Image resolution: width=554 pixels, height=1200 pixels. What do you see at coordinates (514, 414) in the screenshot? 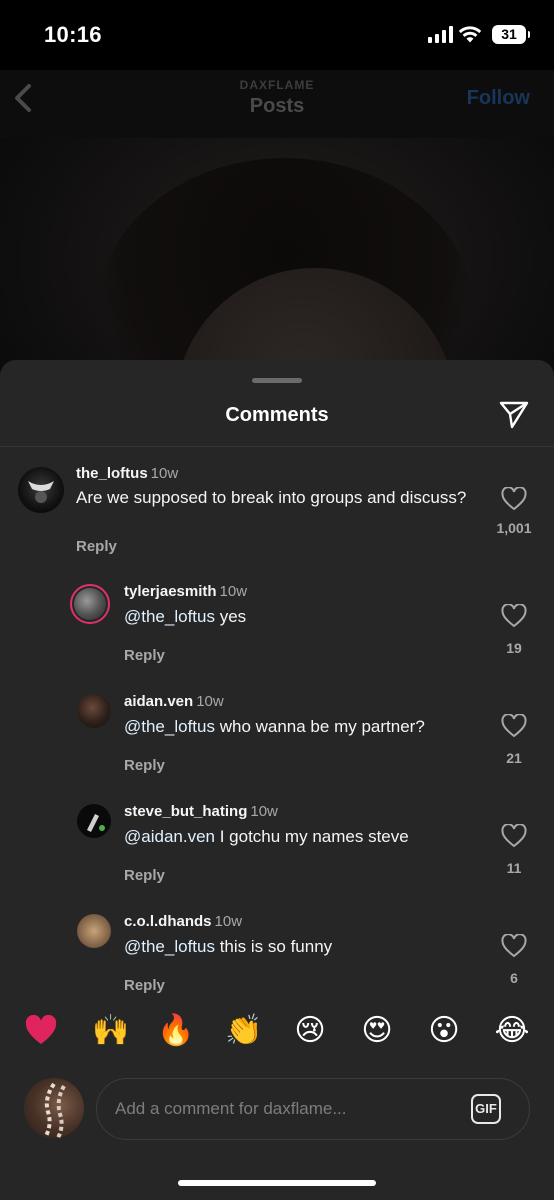
I see `share-send-icon` at bounding box center [514, 414].